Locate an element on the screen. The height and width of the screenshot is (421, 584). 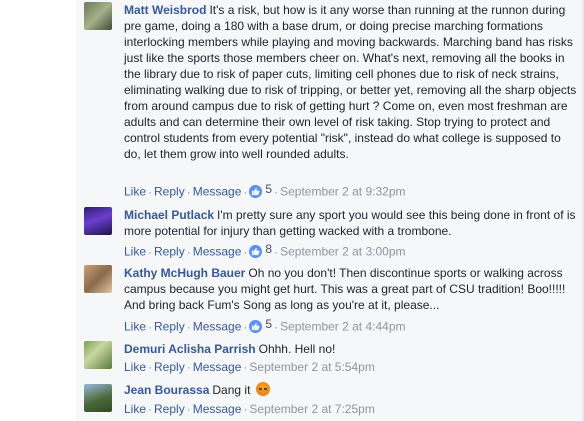
comment-author: Demuri Aclisha Parrish is located at coordinates (190, 349).